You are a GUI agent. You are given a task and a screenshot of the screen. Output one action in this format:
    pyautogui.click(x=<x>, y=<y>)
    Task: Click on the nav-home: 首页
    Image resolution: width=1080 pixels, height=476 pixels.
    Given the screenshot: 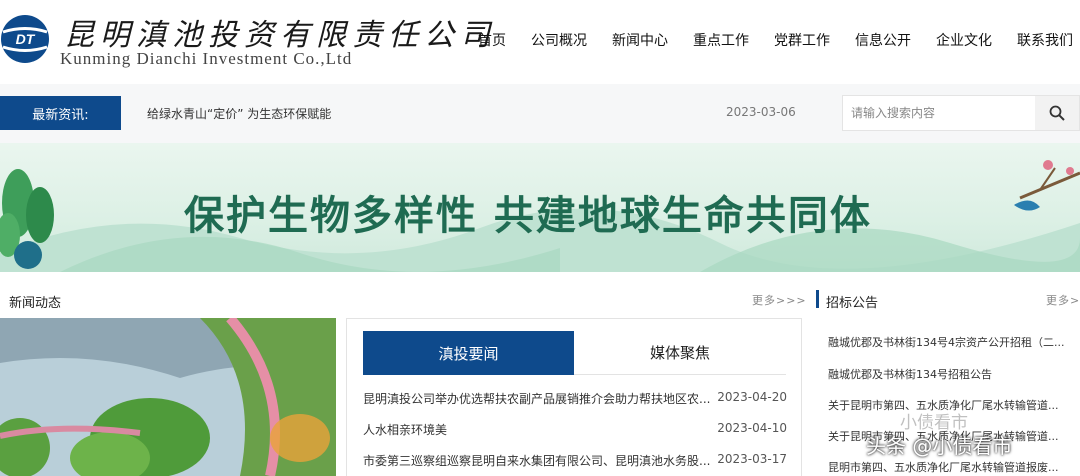 What is the action you would take?
    pyautogui.click(x=492, y=40)
    